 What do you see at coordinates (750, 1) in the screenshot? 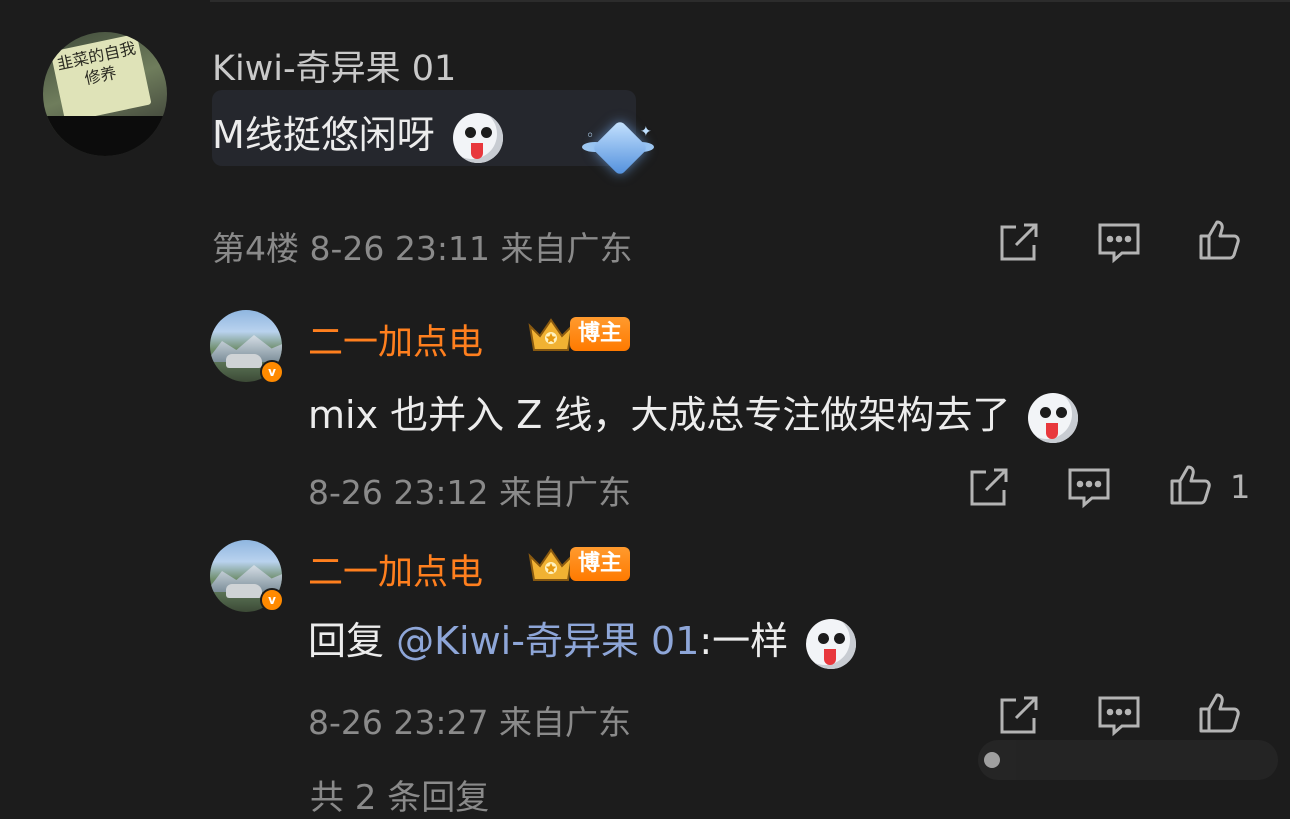
I see `top-divider` at bounding box center [750, 1].